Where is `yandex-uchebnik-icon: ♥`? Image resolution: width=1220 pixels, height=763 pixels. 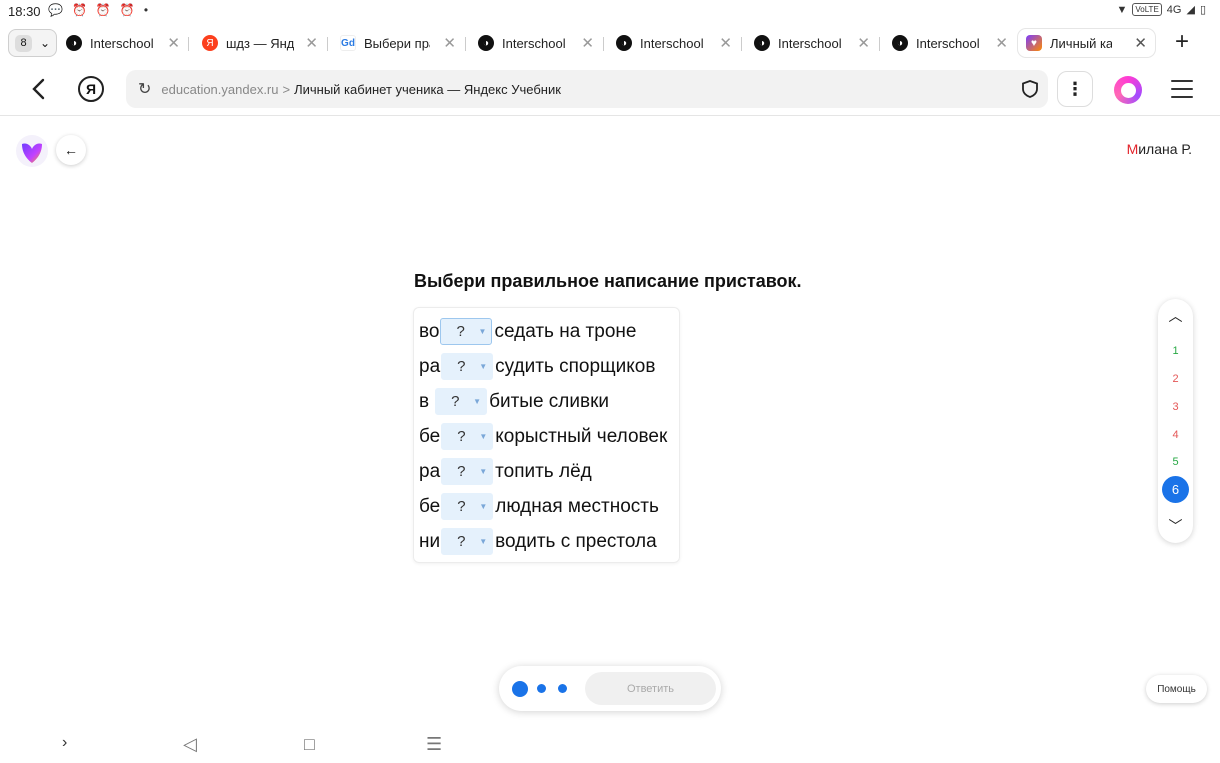
yandex-uchebnik-icon: ♥ is located at coordinates (1034, 43).